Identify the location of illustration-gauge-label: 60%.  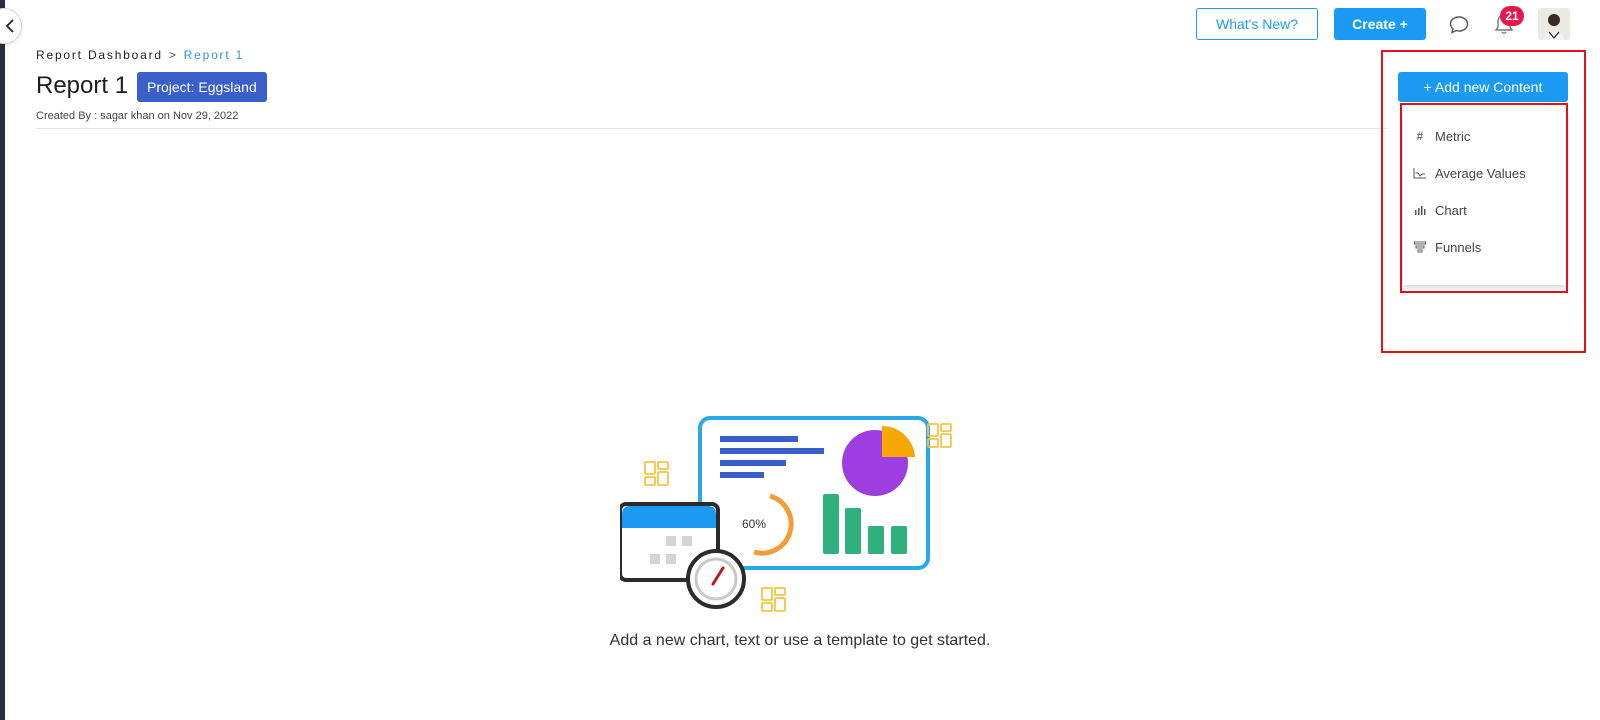
(754, 524).